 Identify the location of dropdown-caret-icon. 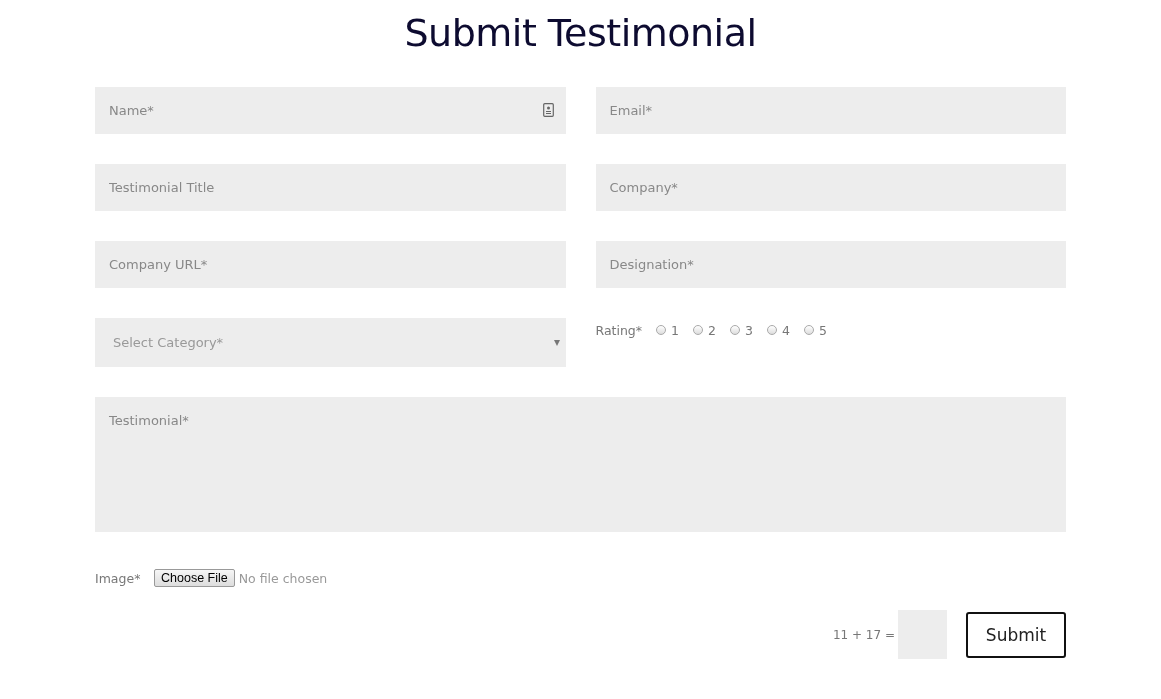
(556, 342).